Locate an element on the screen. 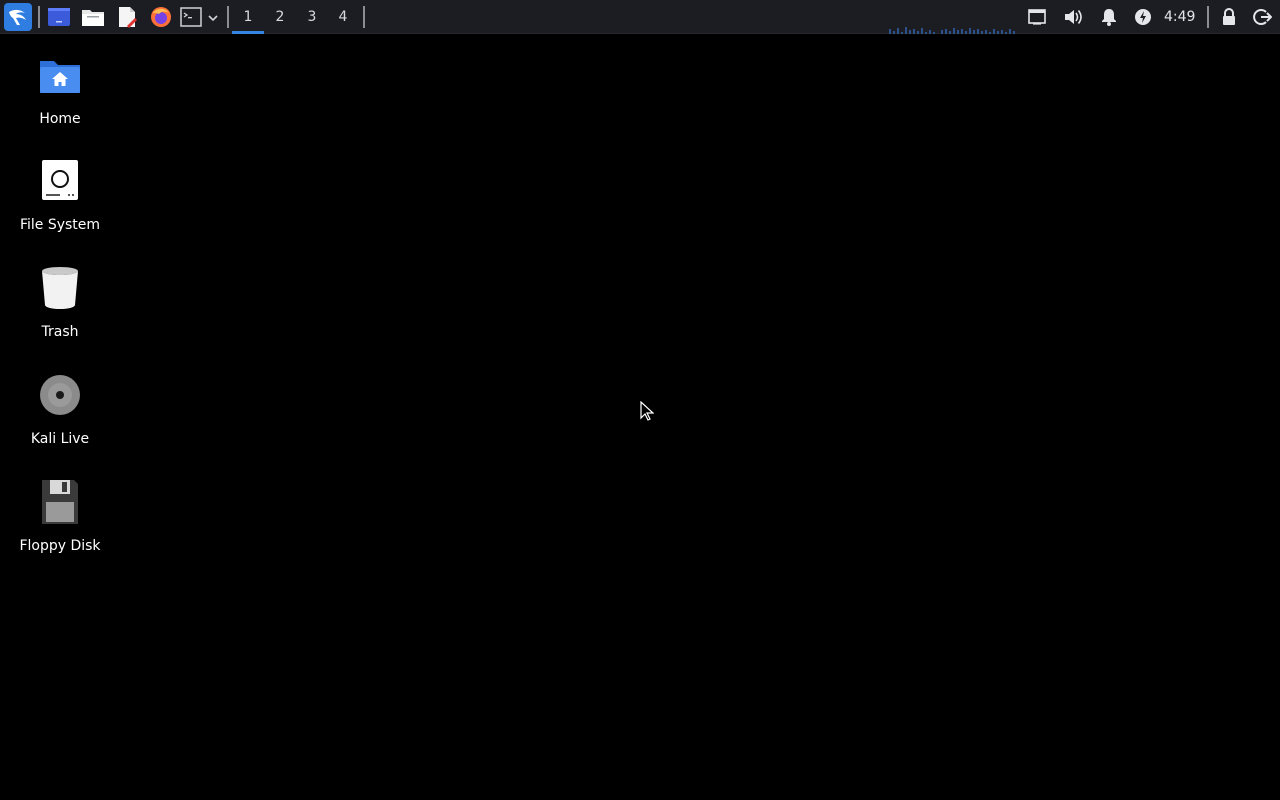  desktop-icon-label: File System is located at coordinates (60, 225).